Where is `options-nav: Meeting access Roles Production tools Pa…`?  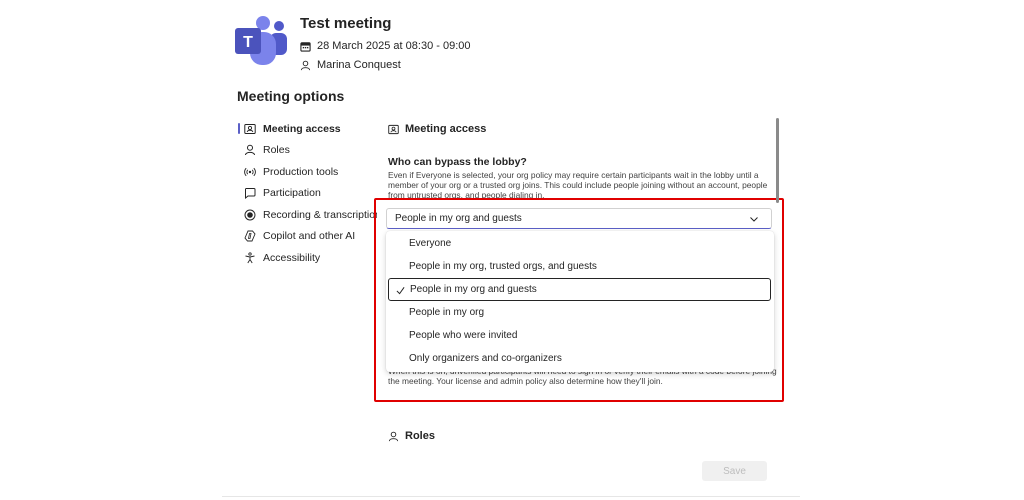
options-nav: Meeting access Roles Production tools Pa… is located at coordinates (307, 193).